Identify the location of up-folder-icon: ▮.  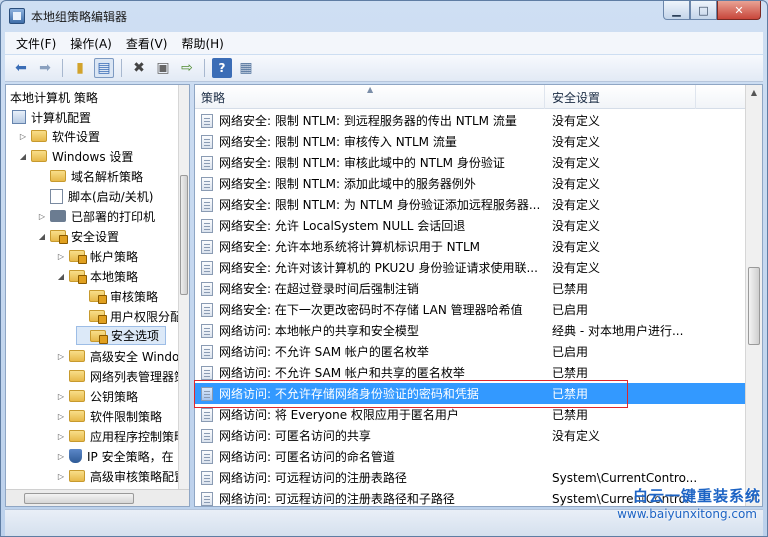
(80, 68).